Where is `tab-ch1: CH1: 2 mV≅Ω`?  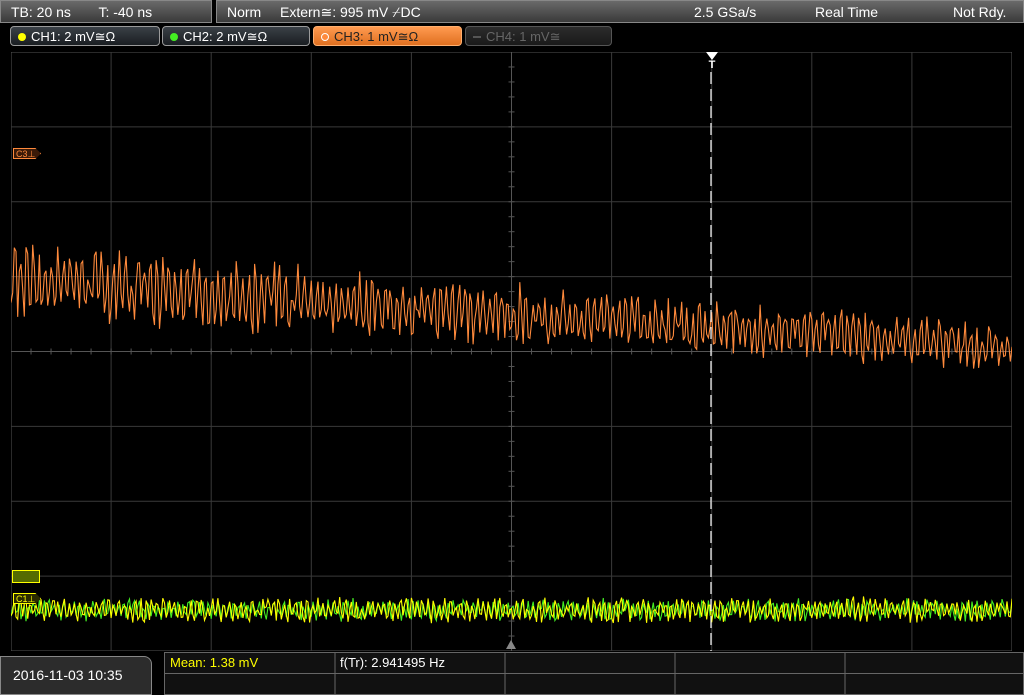 tab-ch1: CH1: 2 mV≅Ω is located at coordinates (85, 36).